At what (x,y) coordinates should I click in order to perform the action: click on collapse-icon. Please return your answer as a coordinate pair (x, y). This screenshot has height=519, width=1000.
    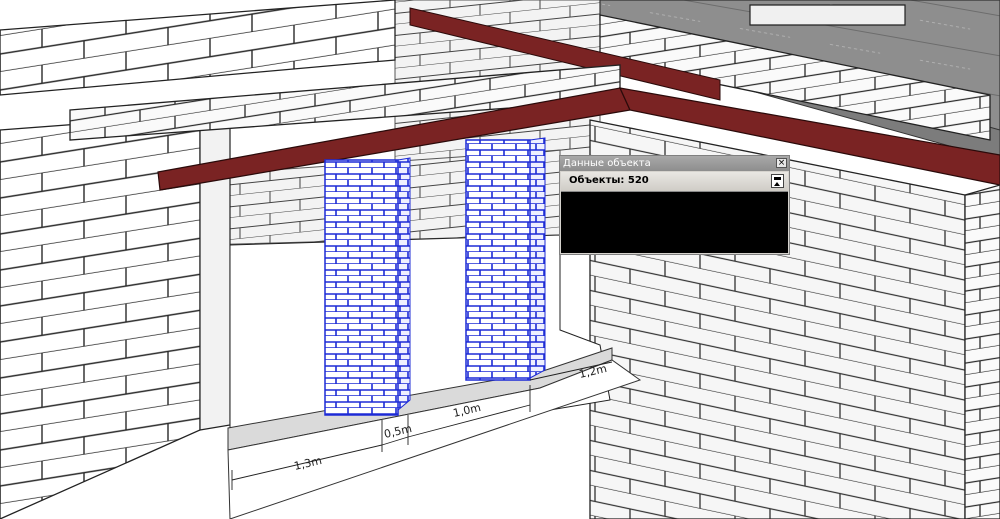
    Looking at the image, I should click on (777, 181).